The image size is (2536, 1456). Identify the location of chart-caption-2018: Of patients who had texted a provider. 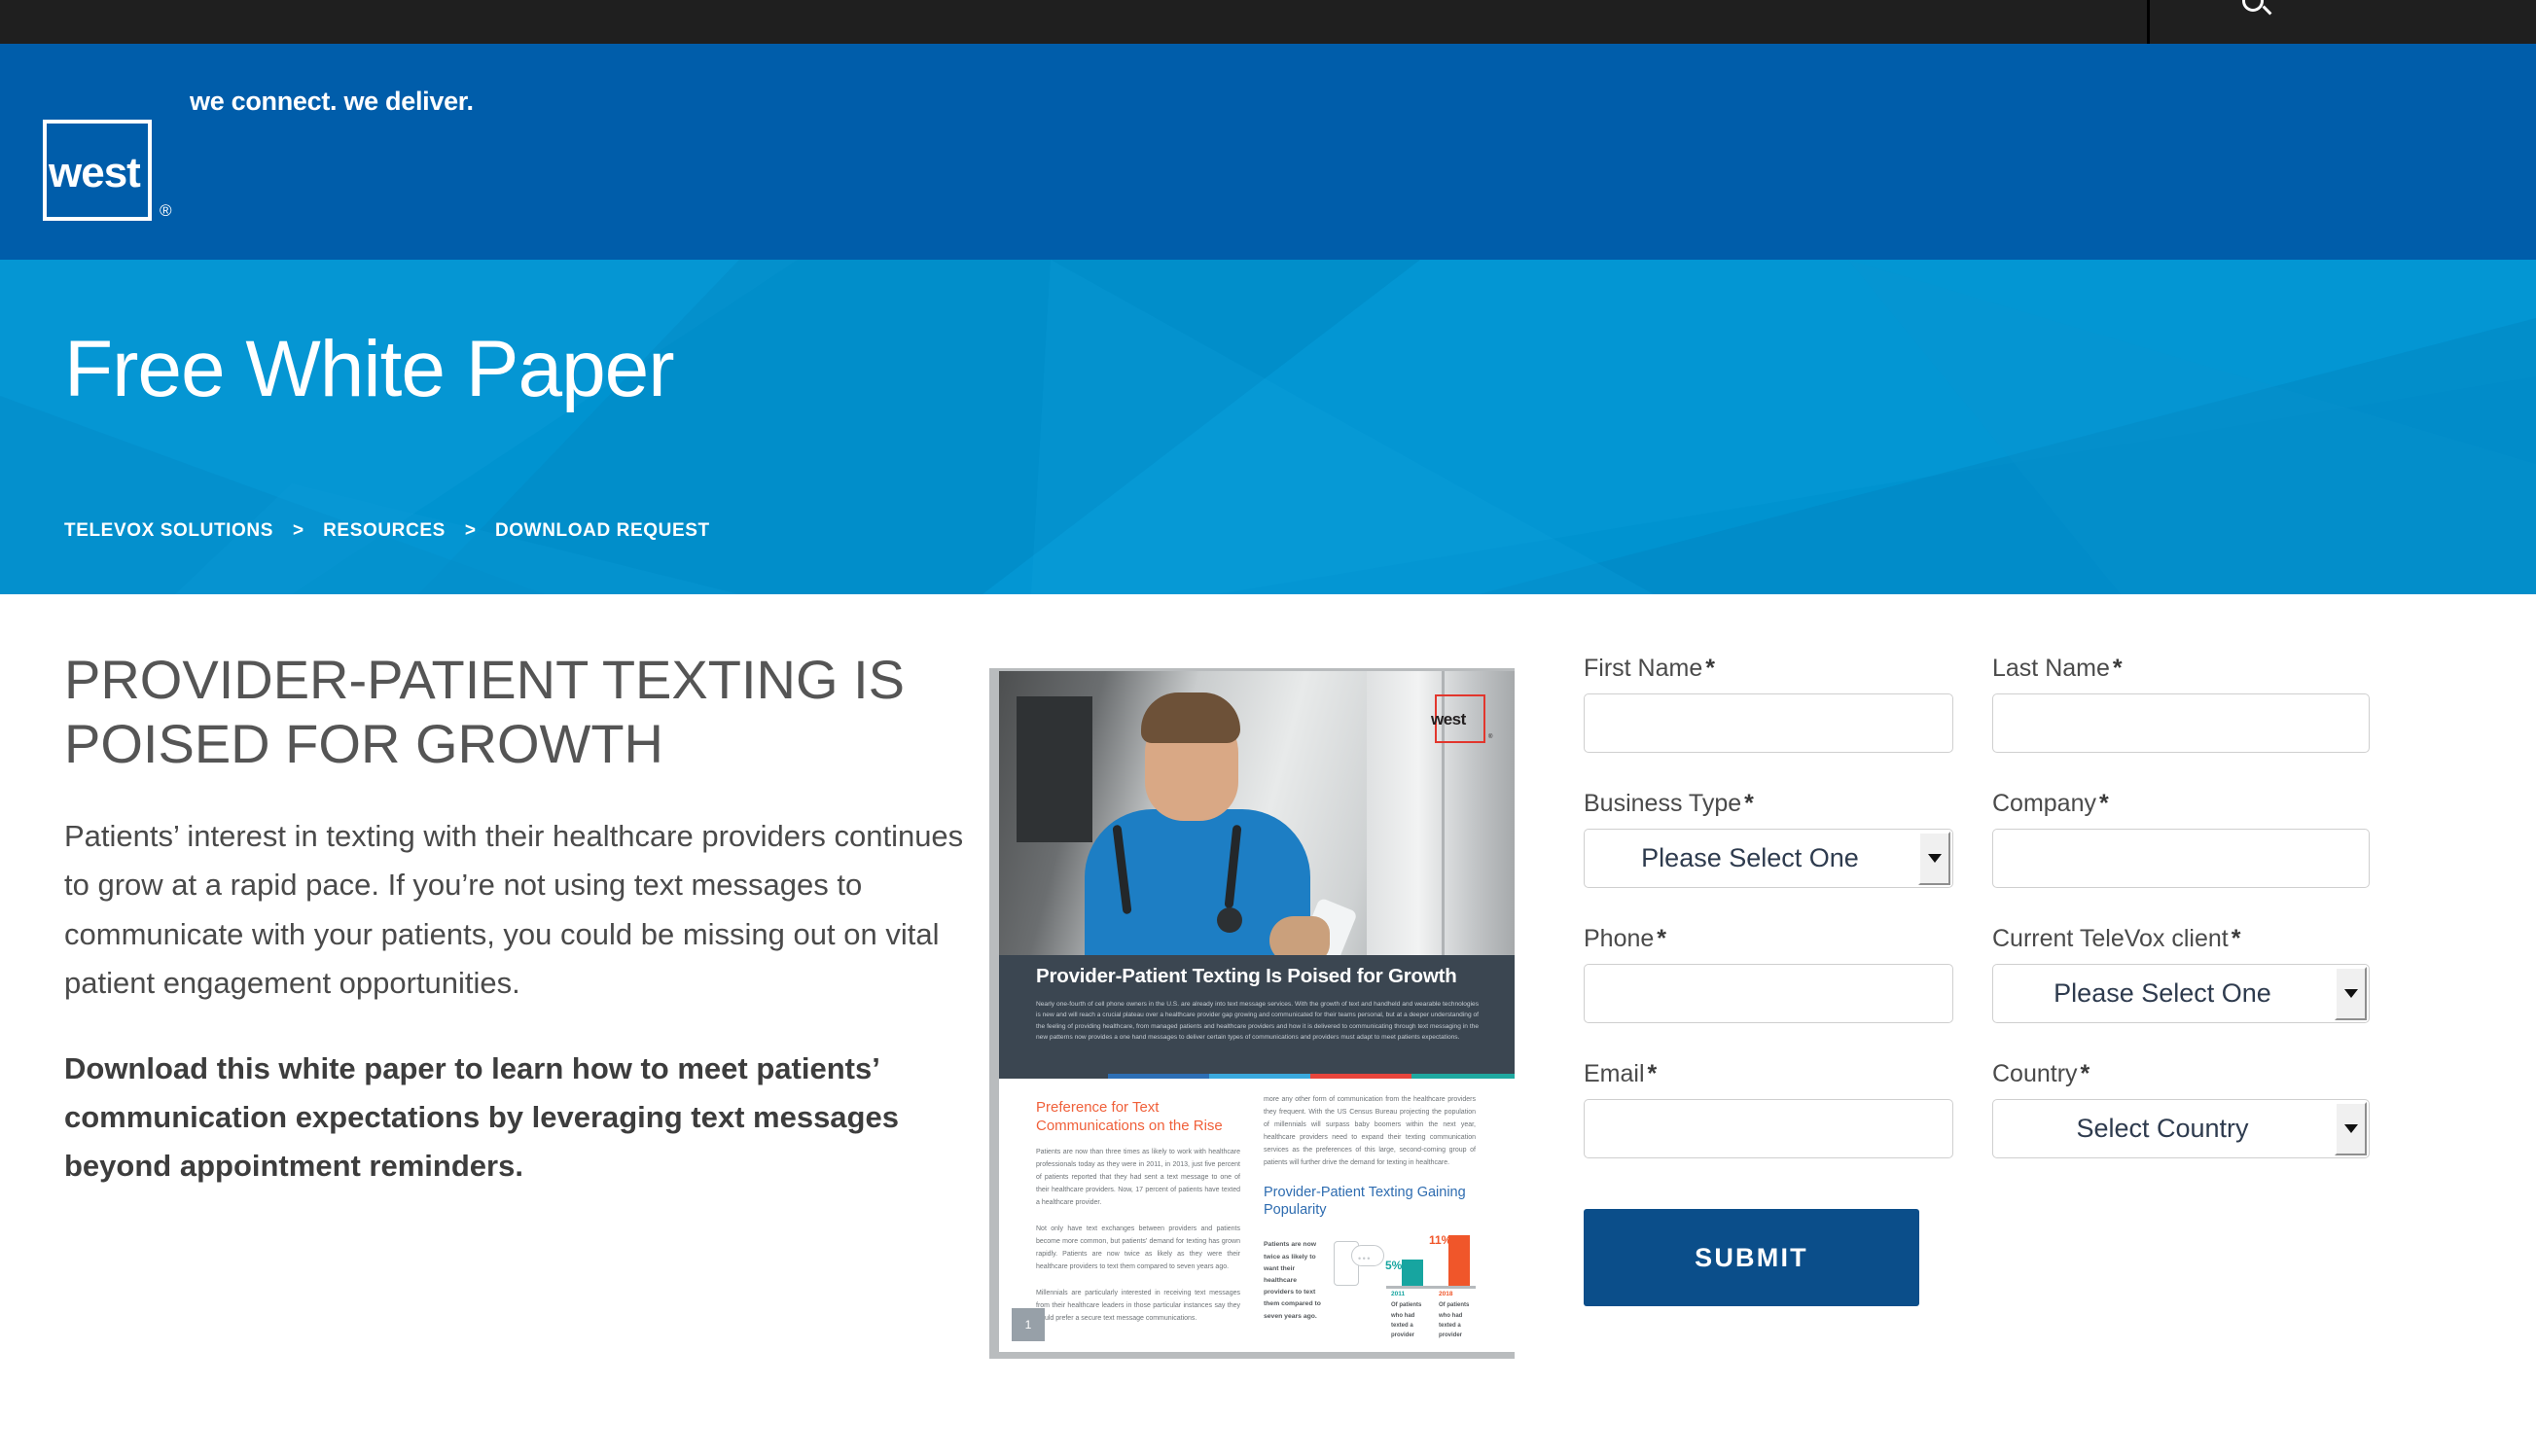
(1454, 1320).